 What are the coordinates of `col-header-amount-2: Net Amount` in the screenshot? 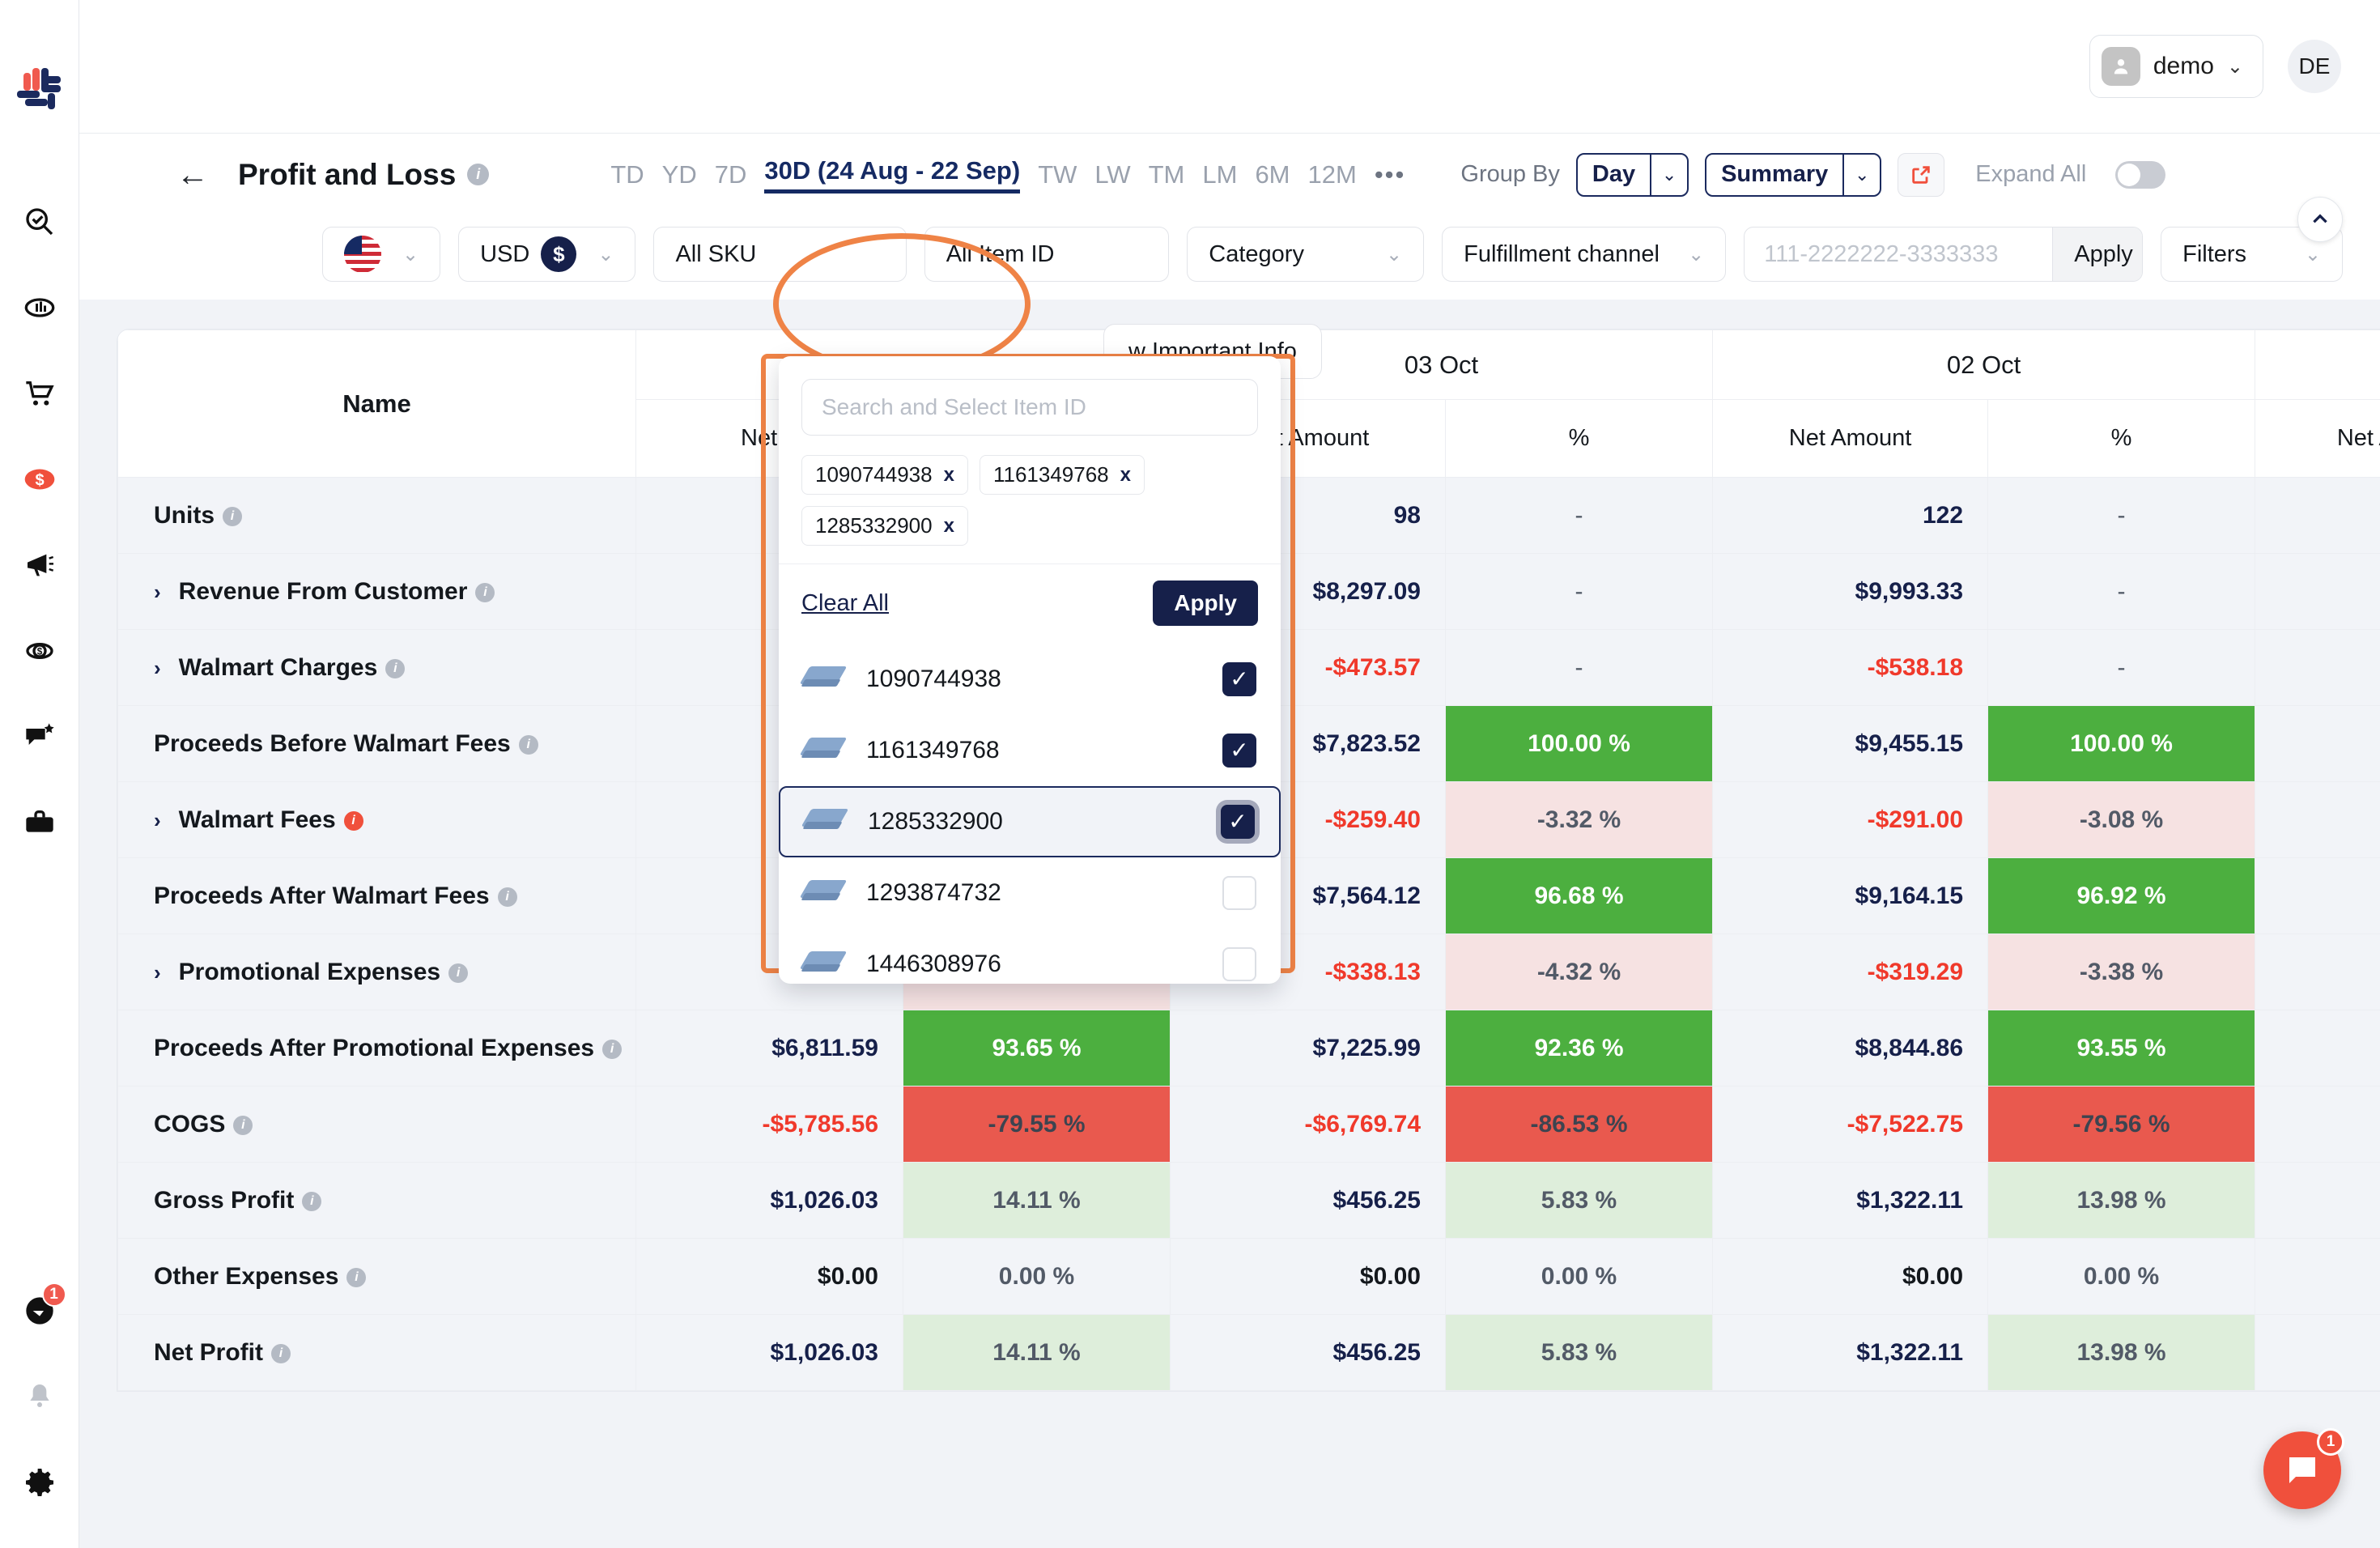 It's located at (1850, 438).